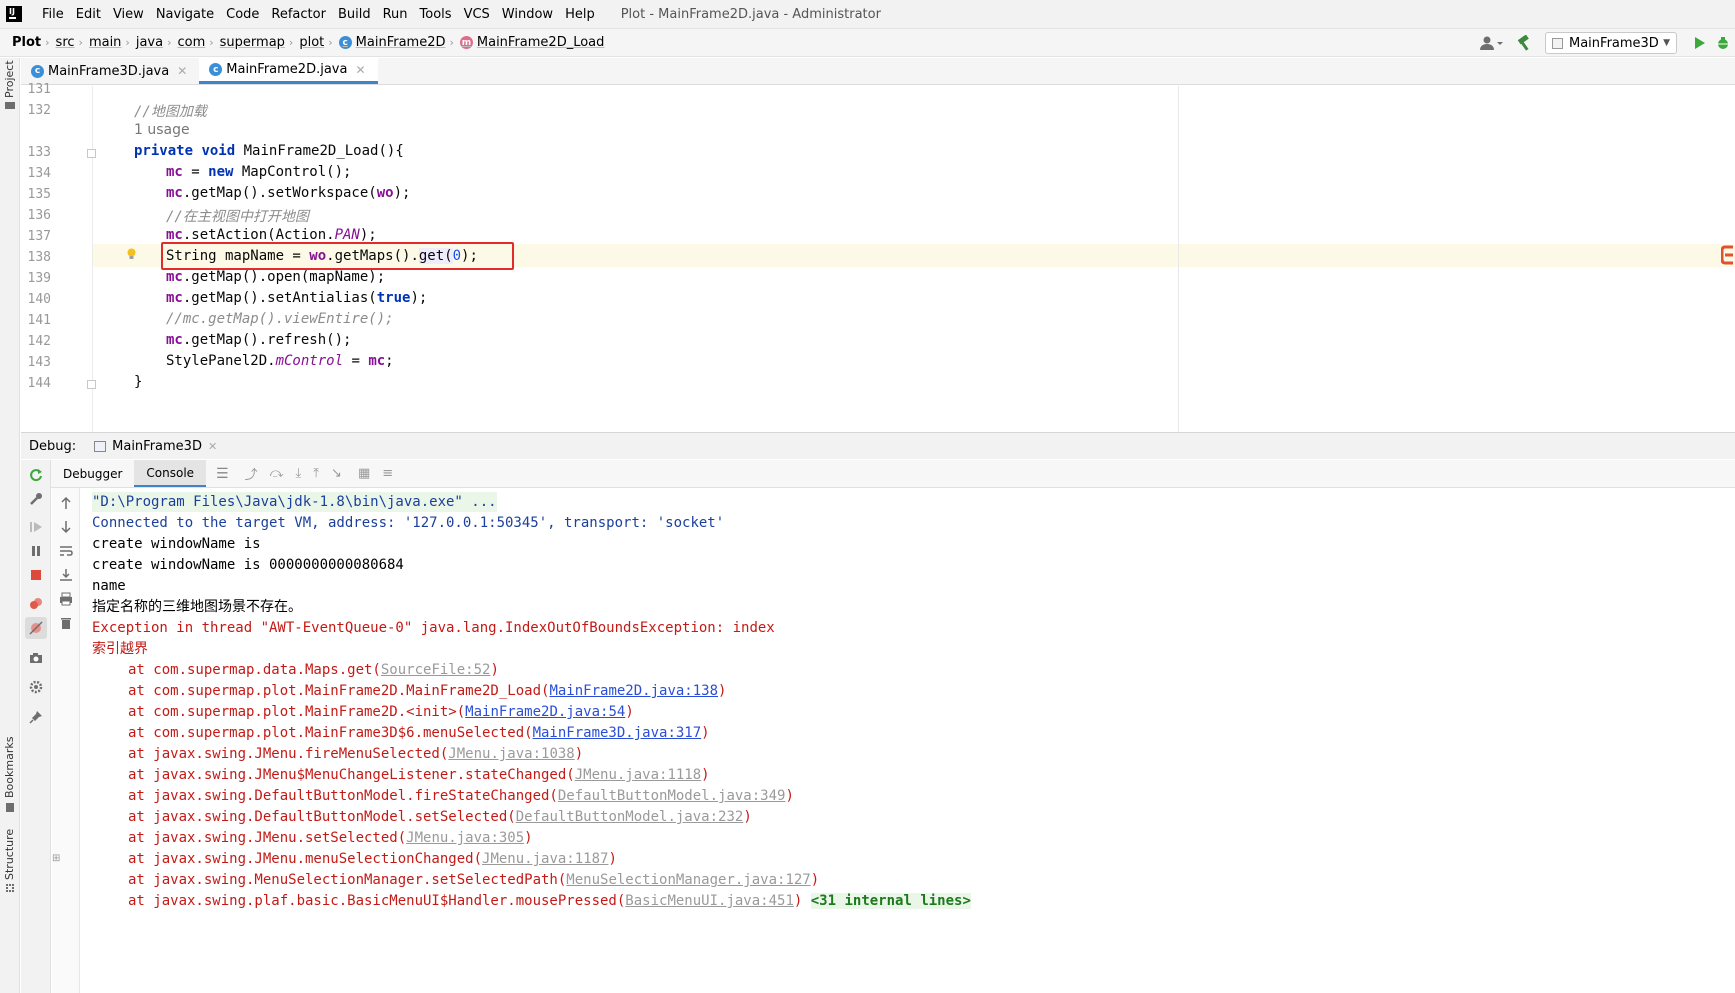 The width and height of the screenshot is (1735, 993). I want to click on stack-trace-link: DefaultButtonModel.java:349, so click(672, 796).